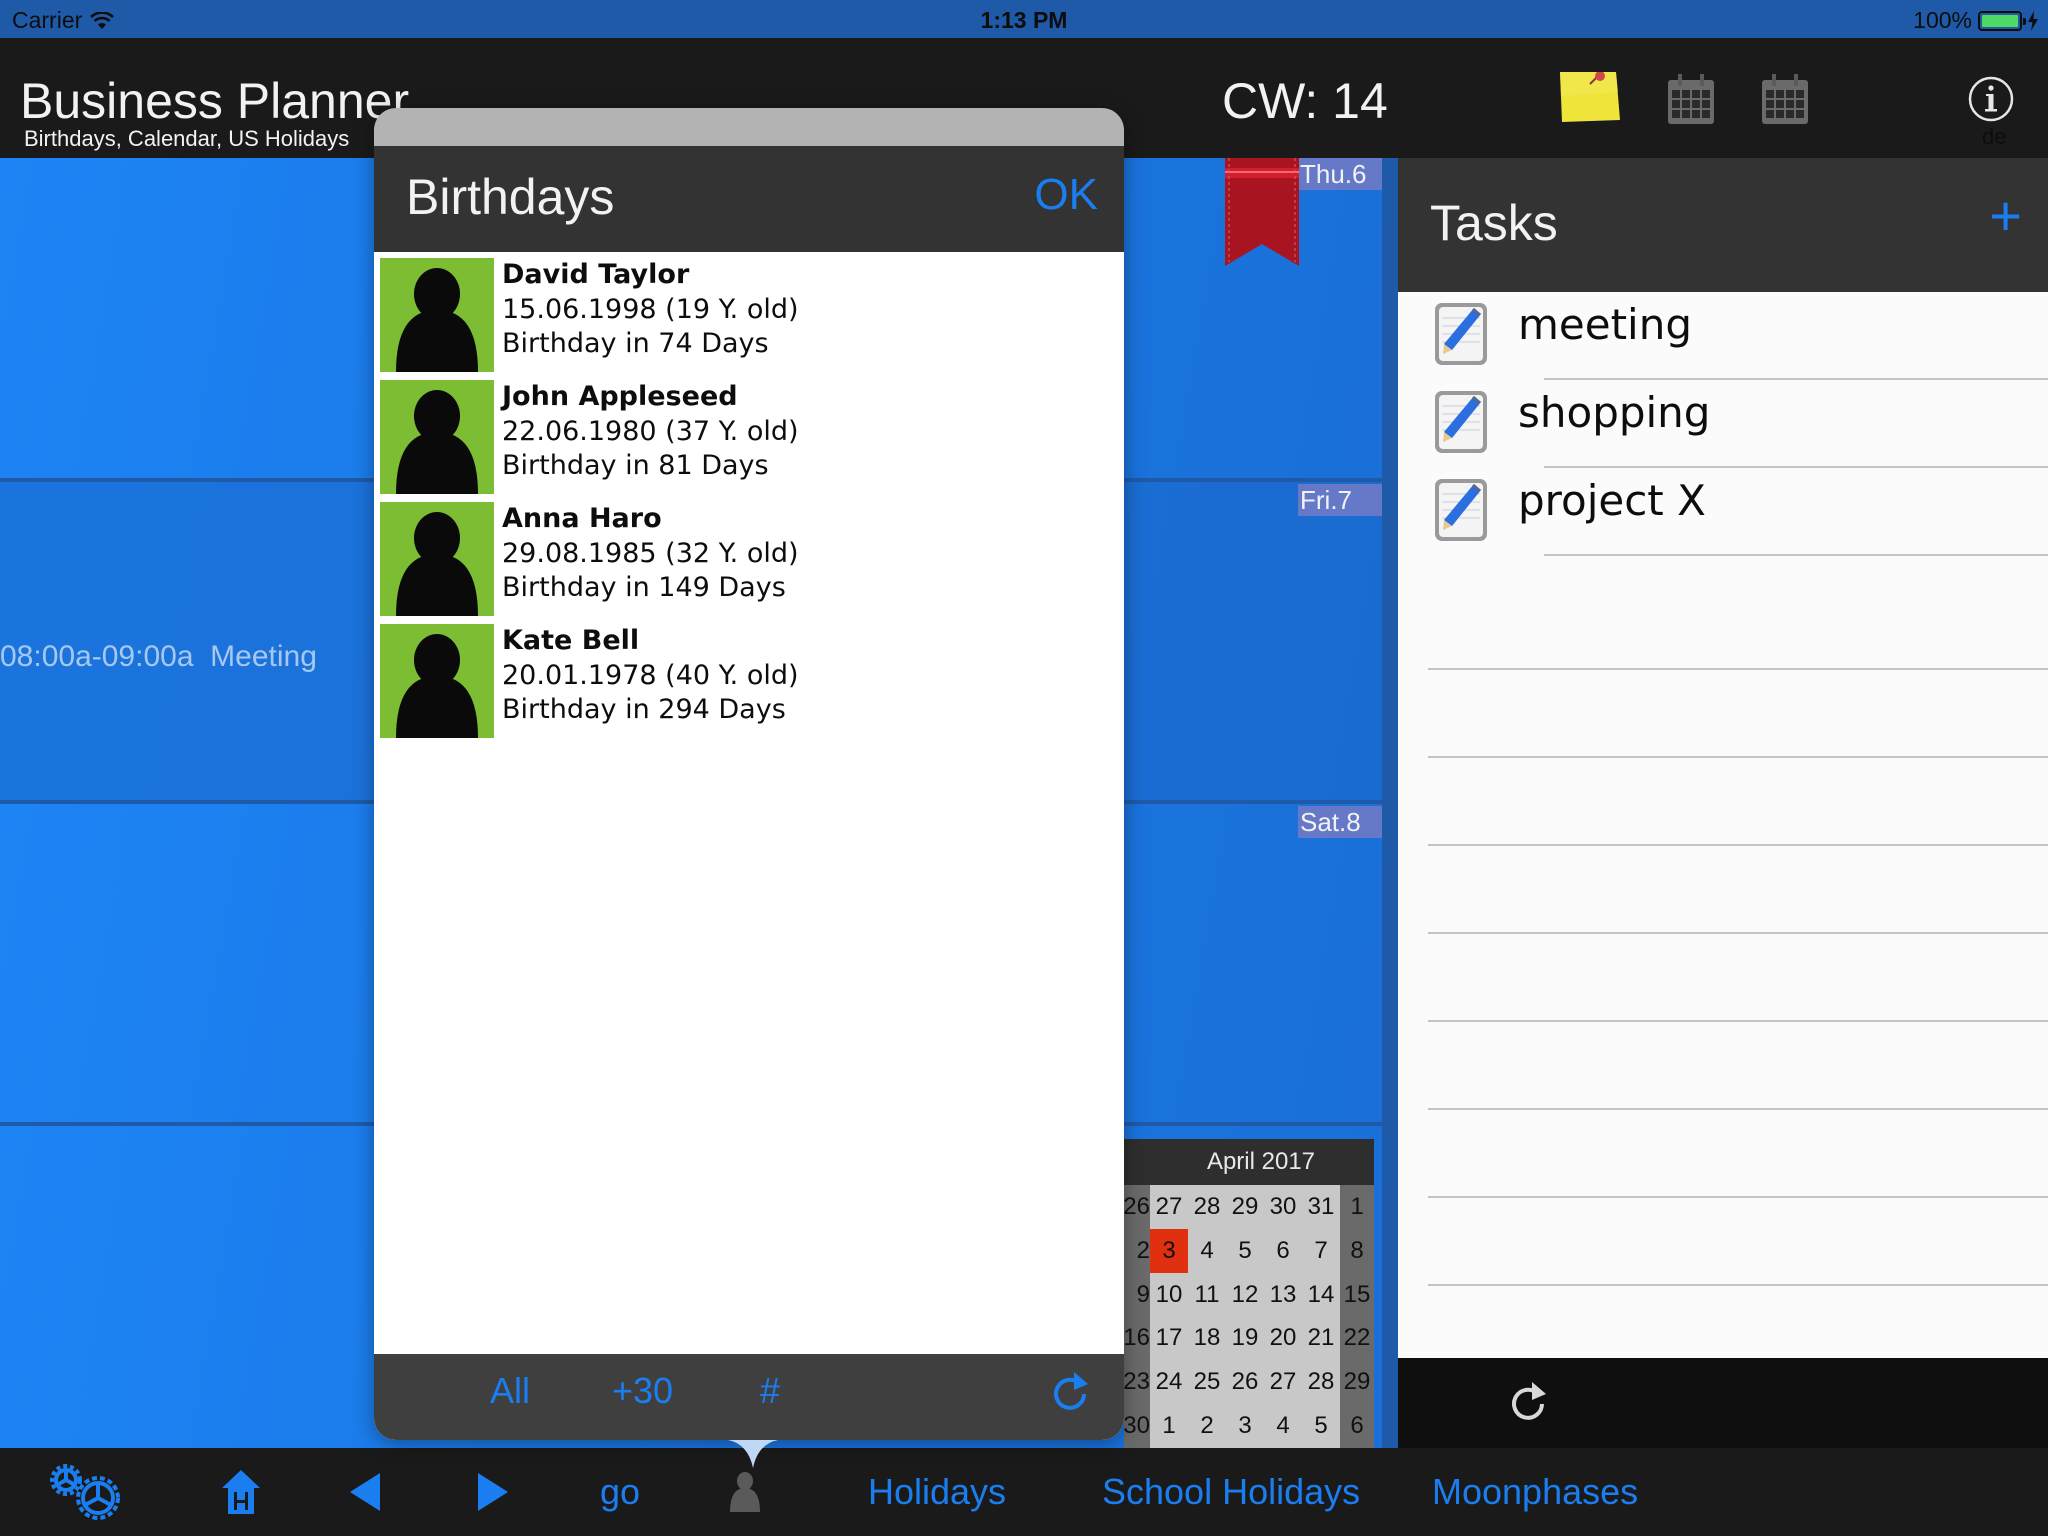  I want to click on mini-calendar-day: 17, so click(1169, 1338).